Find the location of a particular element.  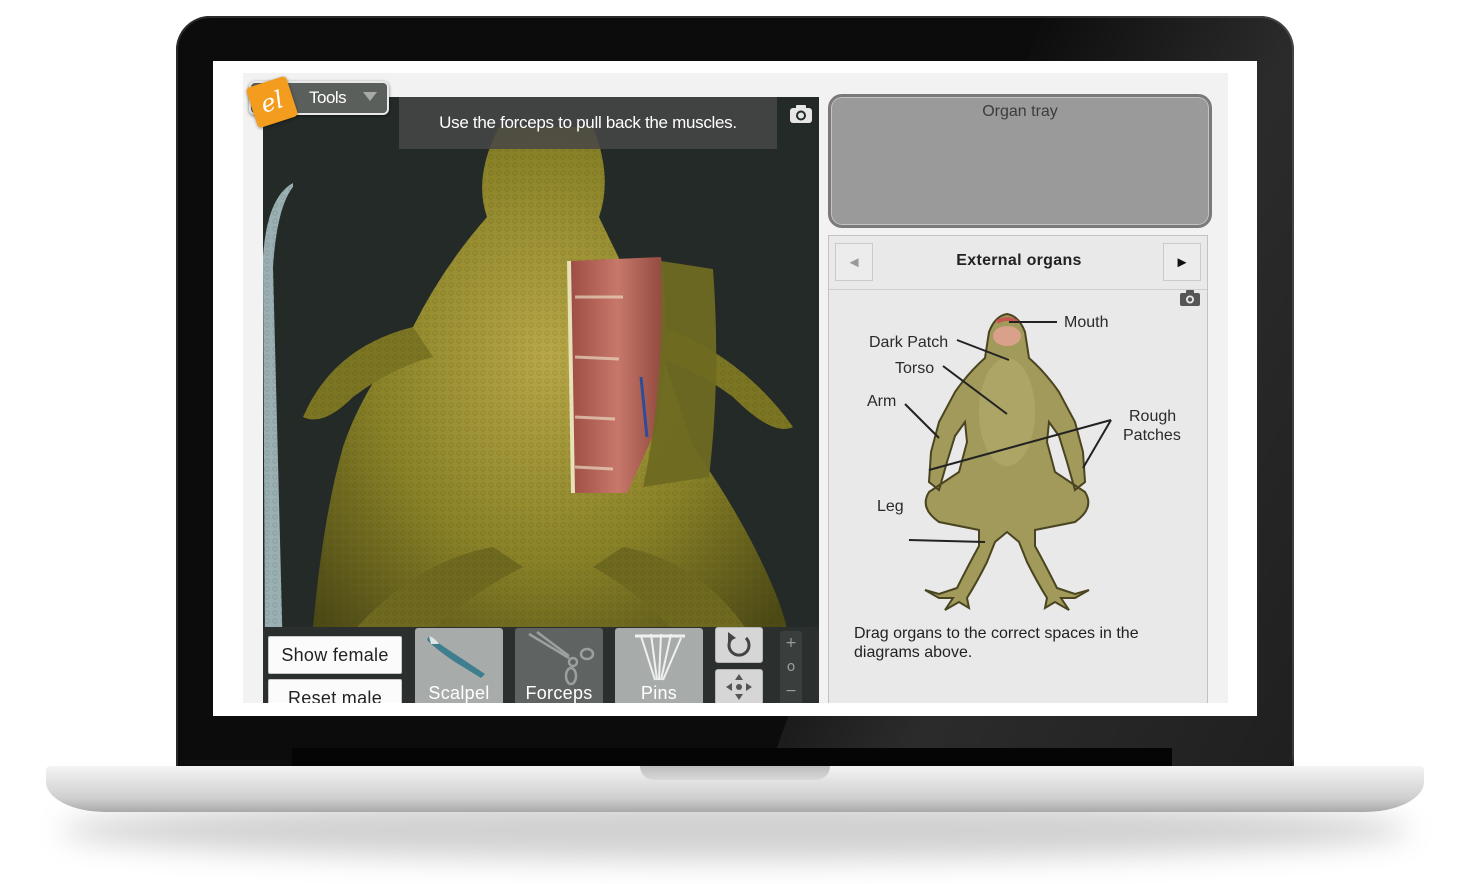

prev-diagram-button: ◄ is located at coordinates (854, 262).